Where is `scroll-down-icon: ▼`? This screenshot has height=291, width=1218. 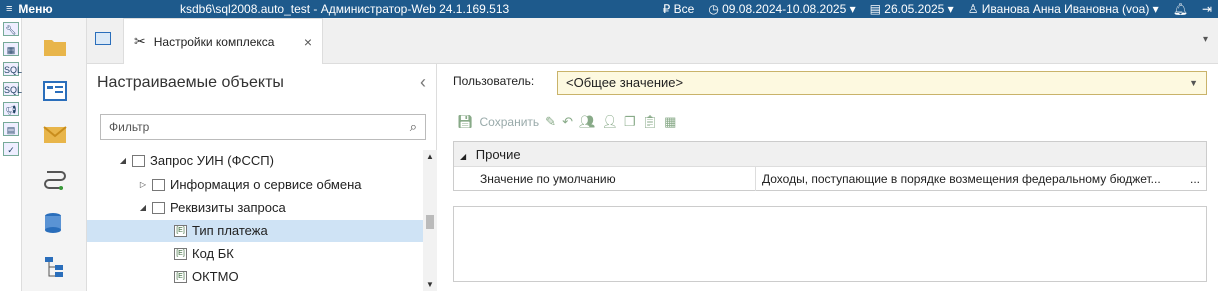
scroll-down-icon: ▼ is located at coordinates (430, 284).